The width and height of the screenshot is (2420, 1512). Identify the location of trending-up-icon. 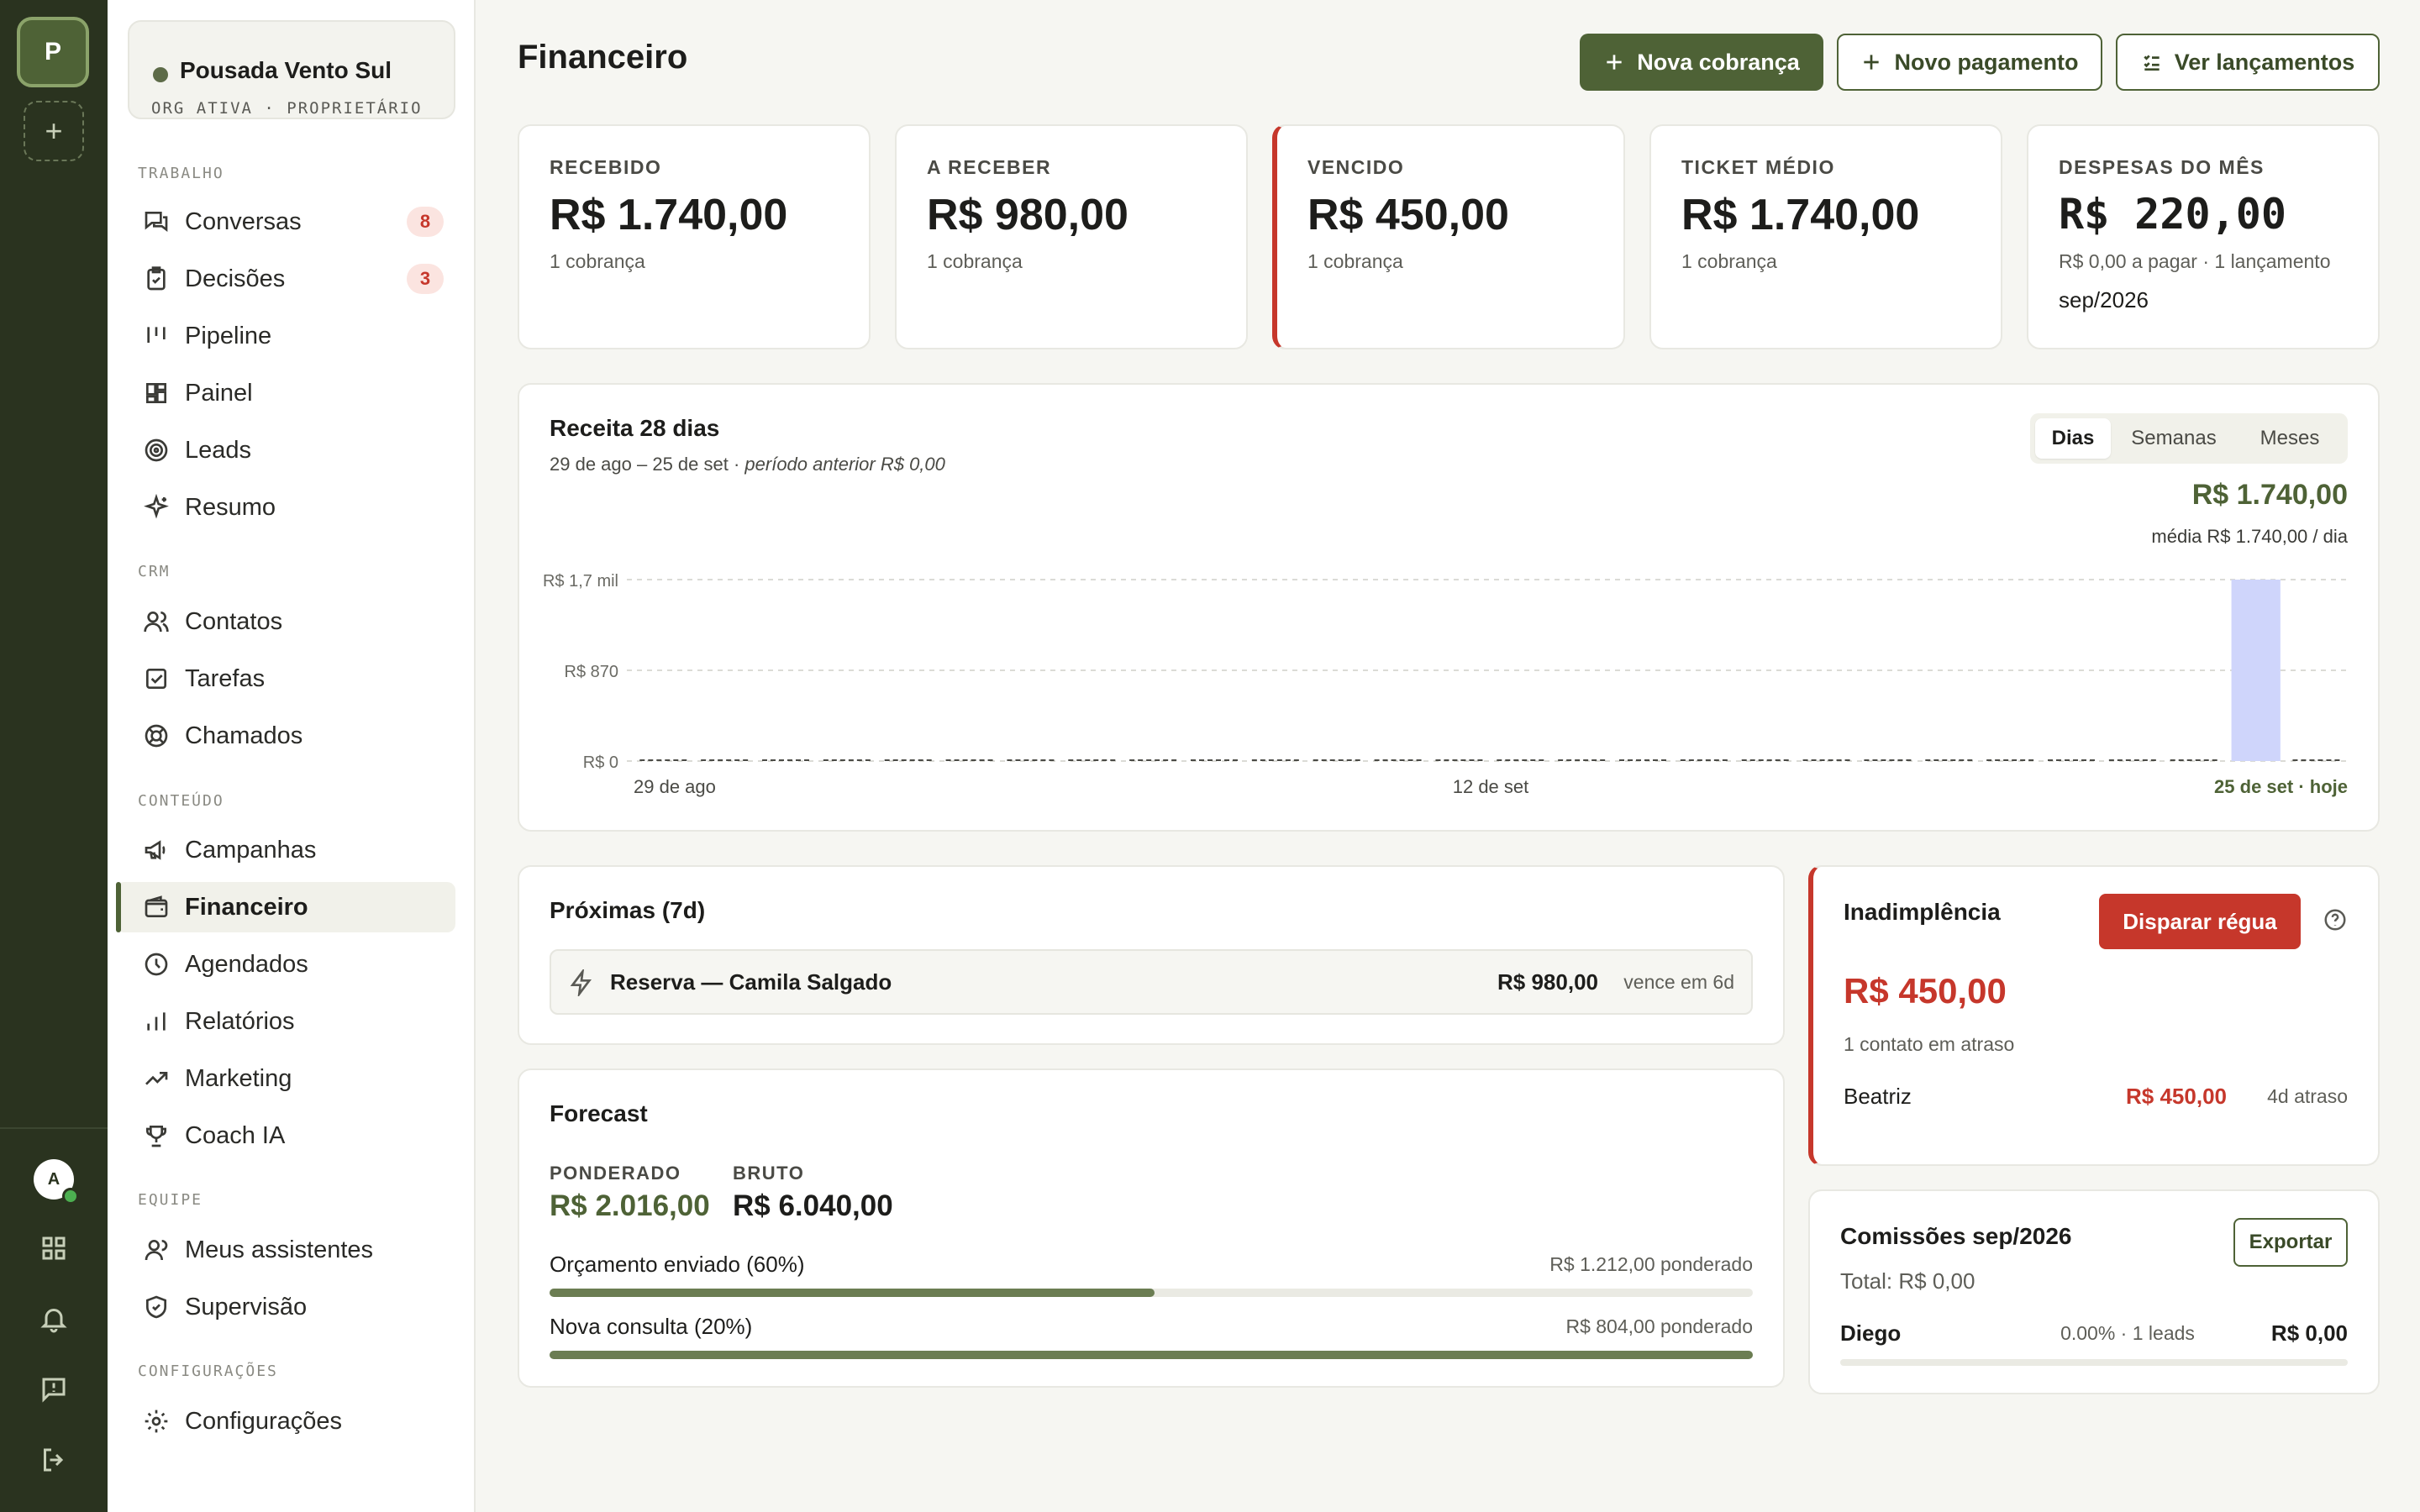
(157, 1078).